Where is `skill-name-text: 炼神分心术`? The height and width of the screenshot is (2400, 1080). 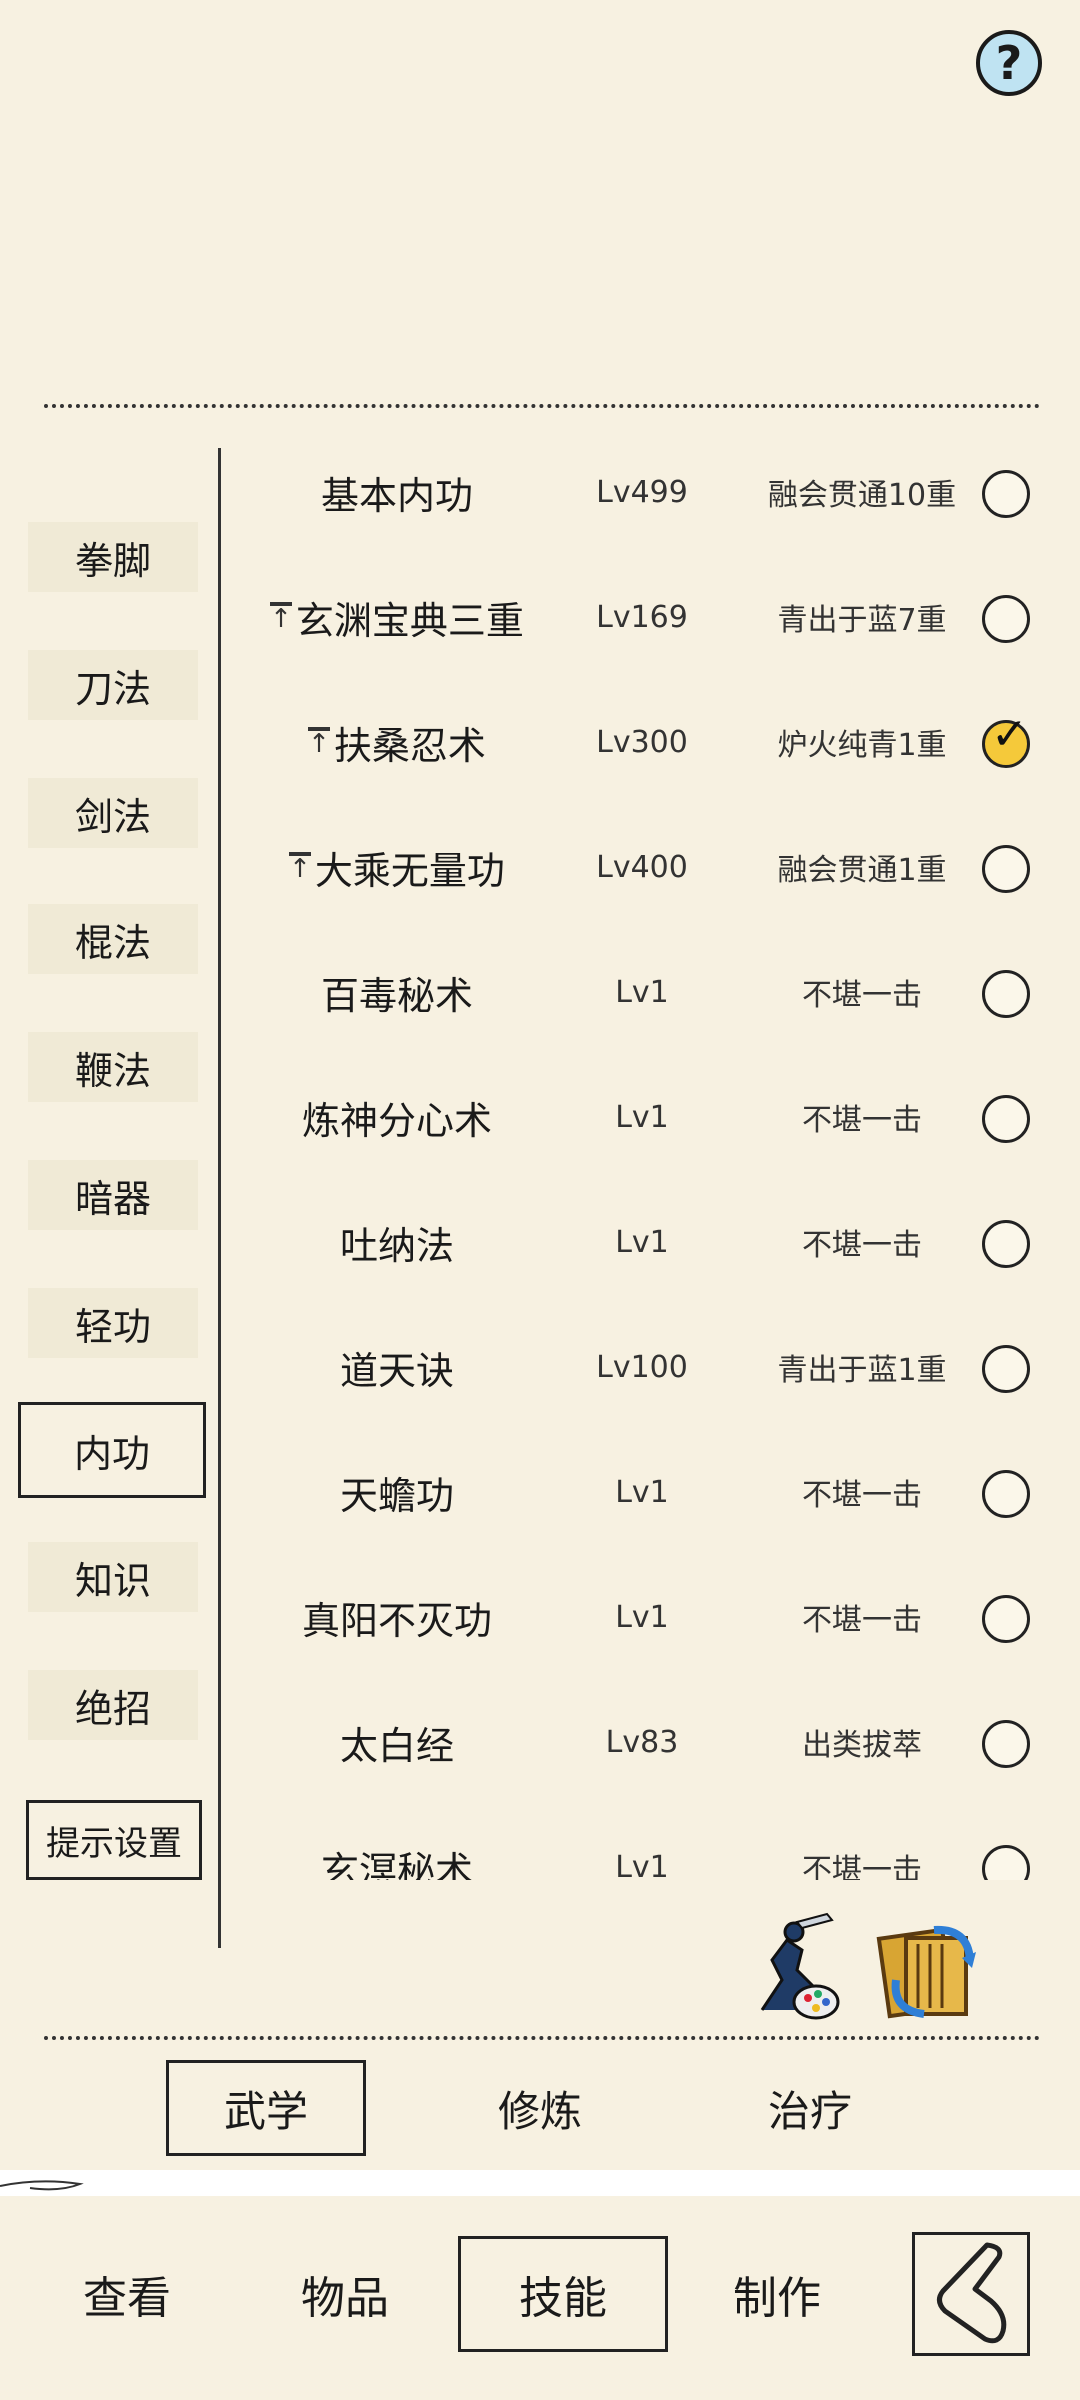
skill-name-text: 炼神分心术 is located at coordinates (396, 1120).